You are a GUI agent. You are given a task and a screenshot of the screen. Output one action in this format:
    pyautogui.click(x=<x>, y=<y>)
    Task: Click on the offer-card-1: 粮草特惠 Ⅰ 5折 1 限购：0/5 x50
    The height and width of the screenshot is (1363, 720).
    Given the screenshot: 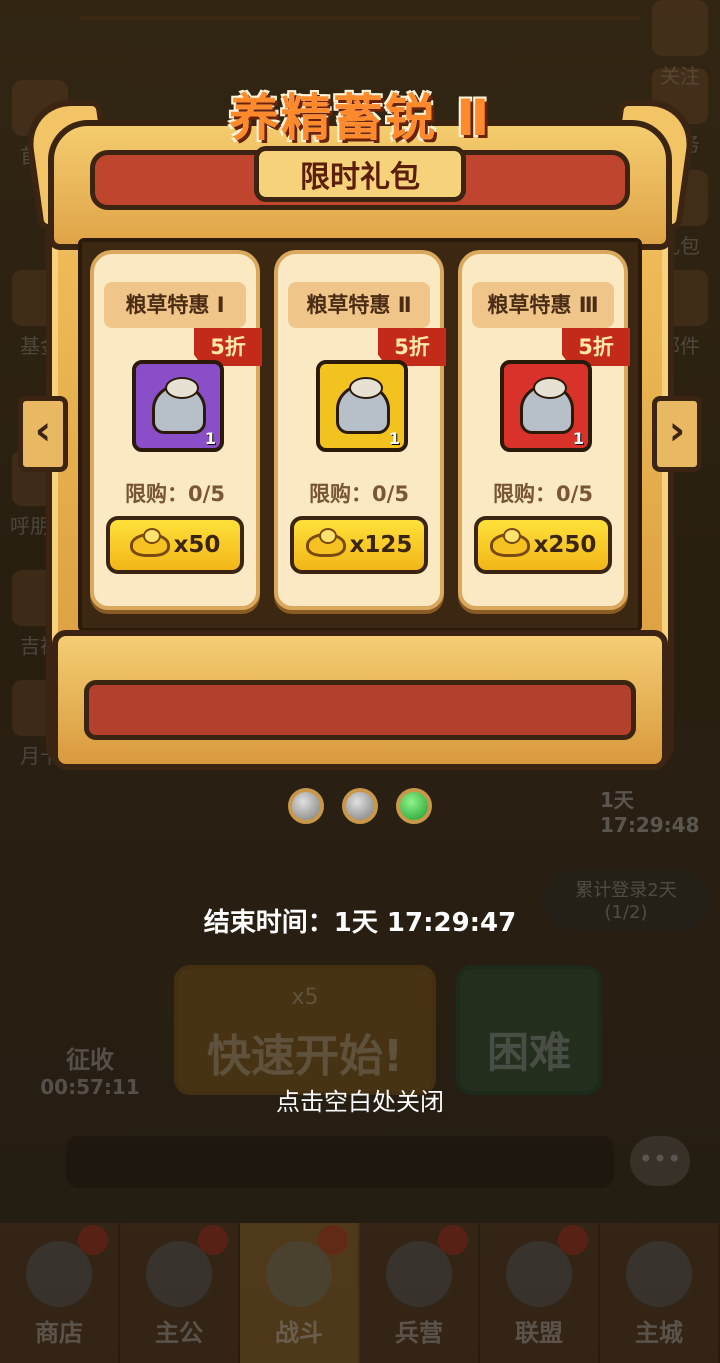 What is the action you would take?
    pyautogui.click(x=176, y=430)
    